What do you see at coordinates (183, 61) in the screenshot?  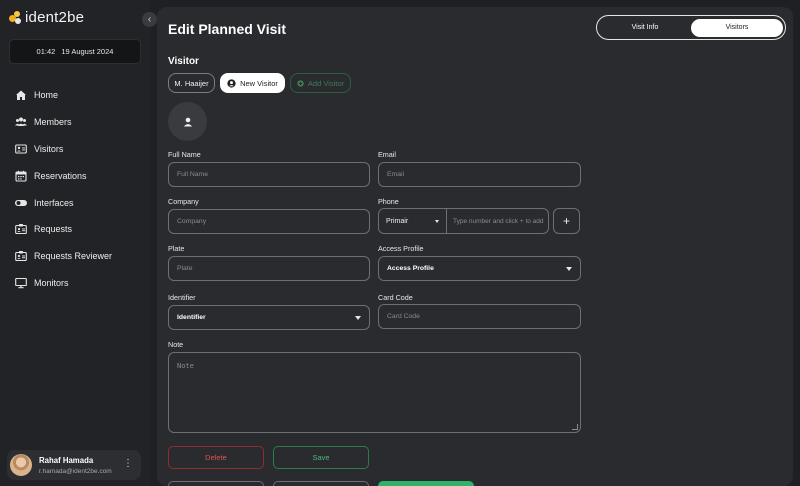 I see `section-title-visitor: Visitor` at bounding box center [183, 61].